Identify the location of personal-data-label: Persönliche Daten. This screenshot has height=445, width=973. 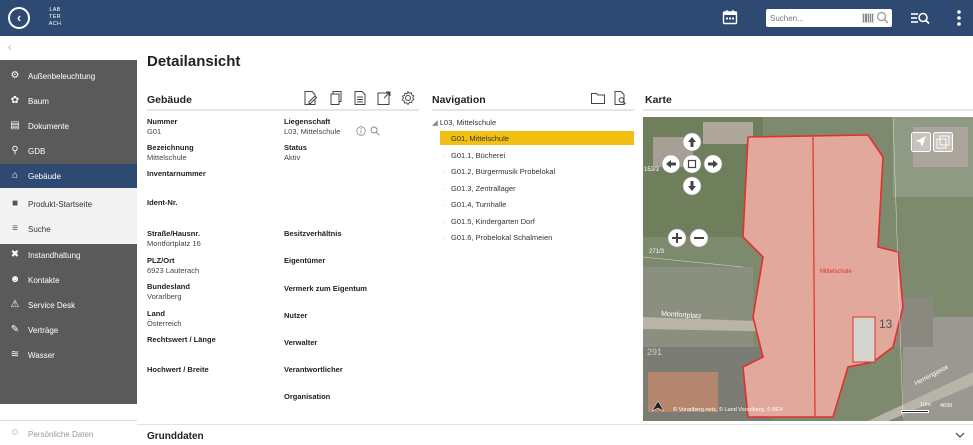
(61, 434).